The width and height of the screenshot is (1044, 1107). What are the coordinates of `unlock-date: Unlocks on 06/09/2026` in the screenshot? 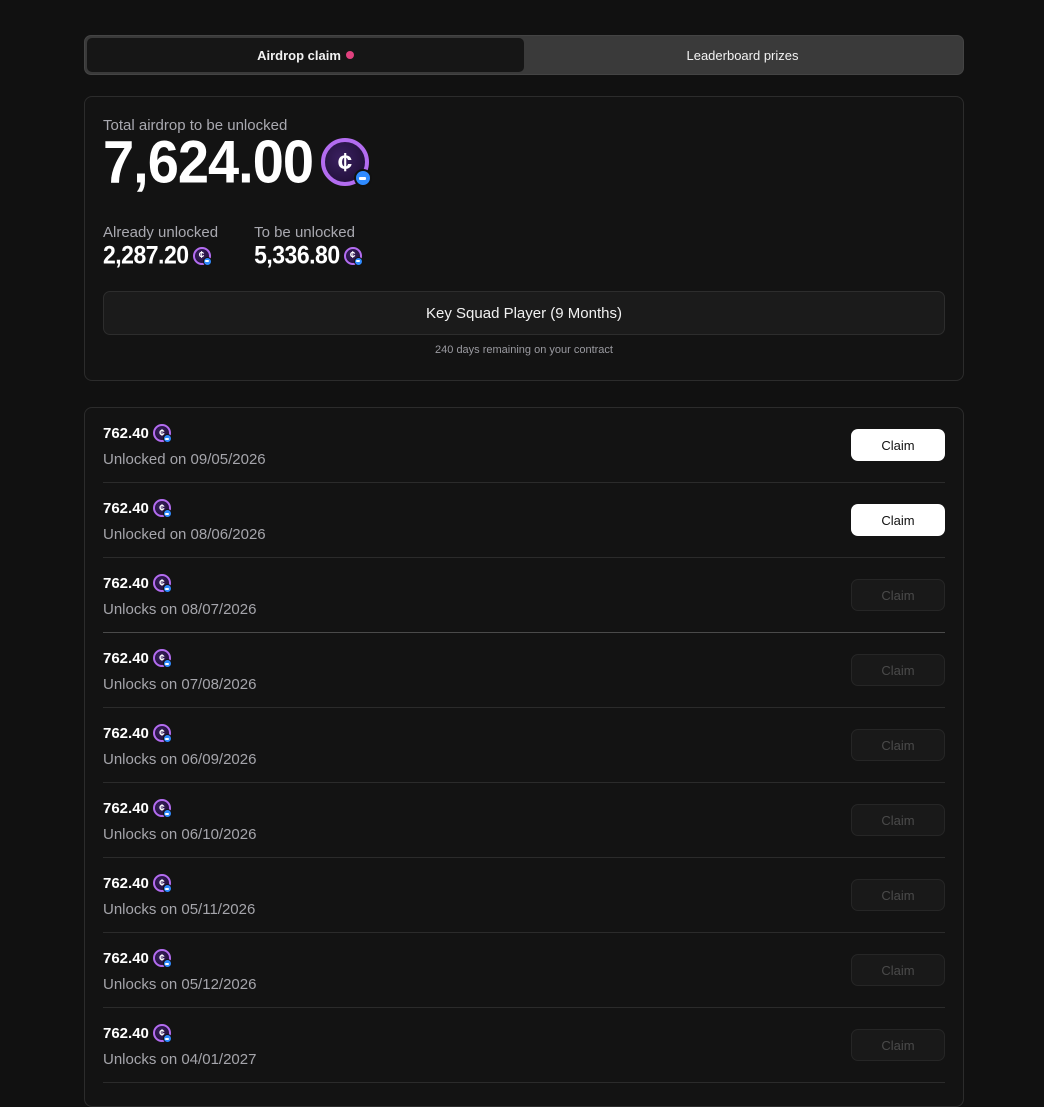 It's located at (180, 759).